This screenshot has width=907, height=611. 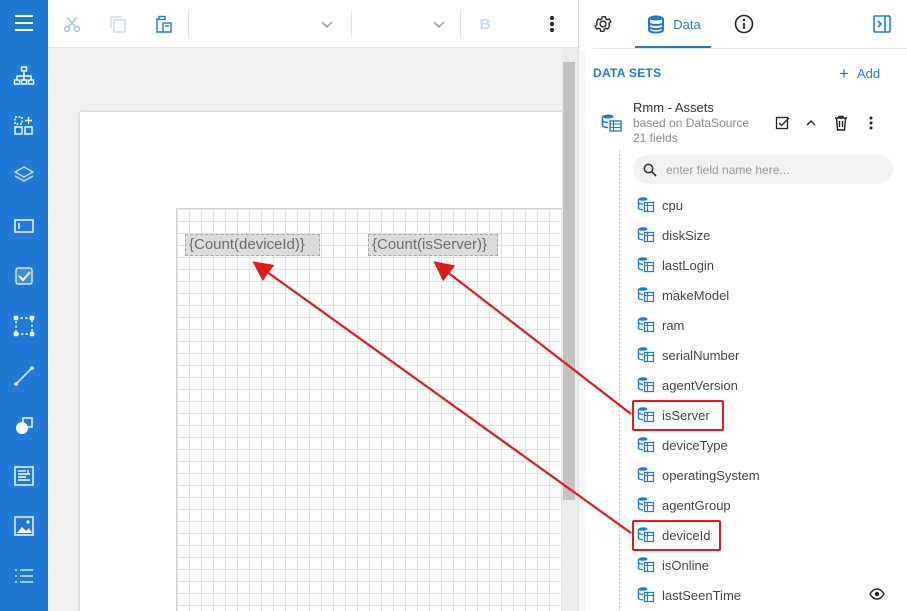 I want to click on count-isserver-field: {Count(isServer)}, so click(x=433, y=245).